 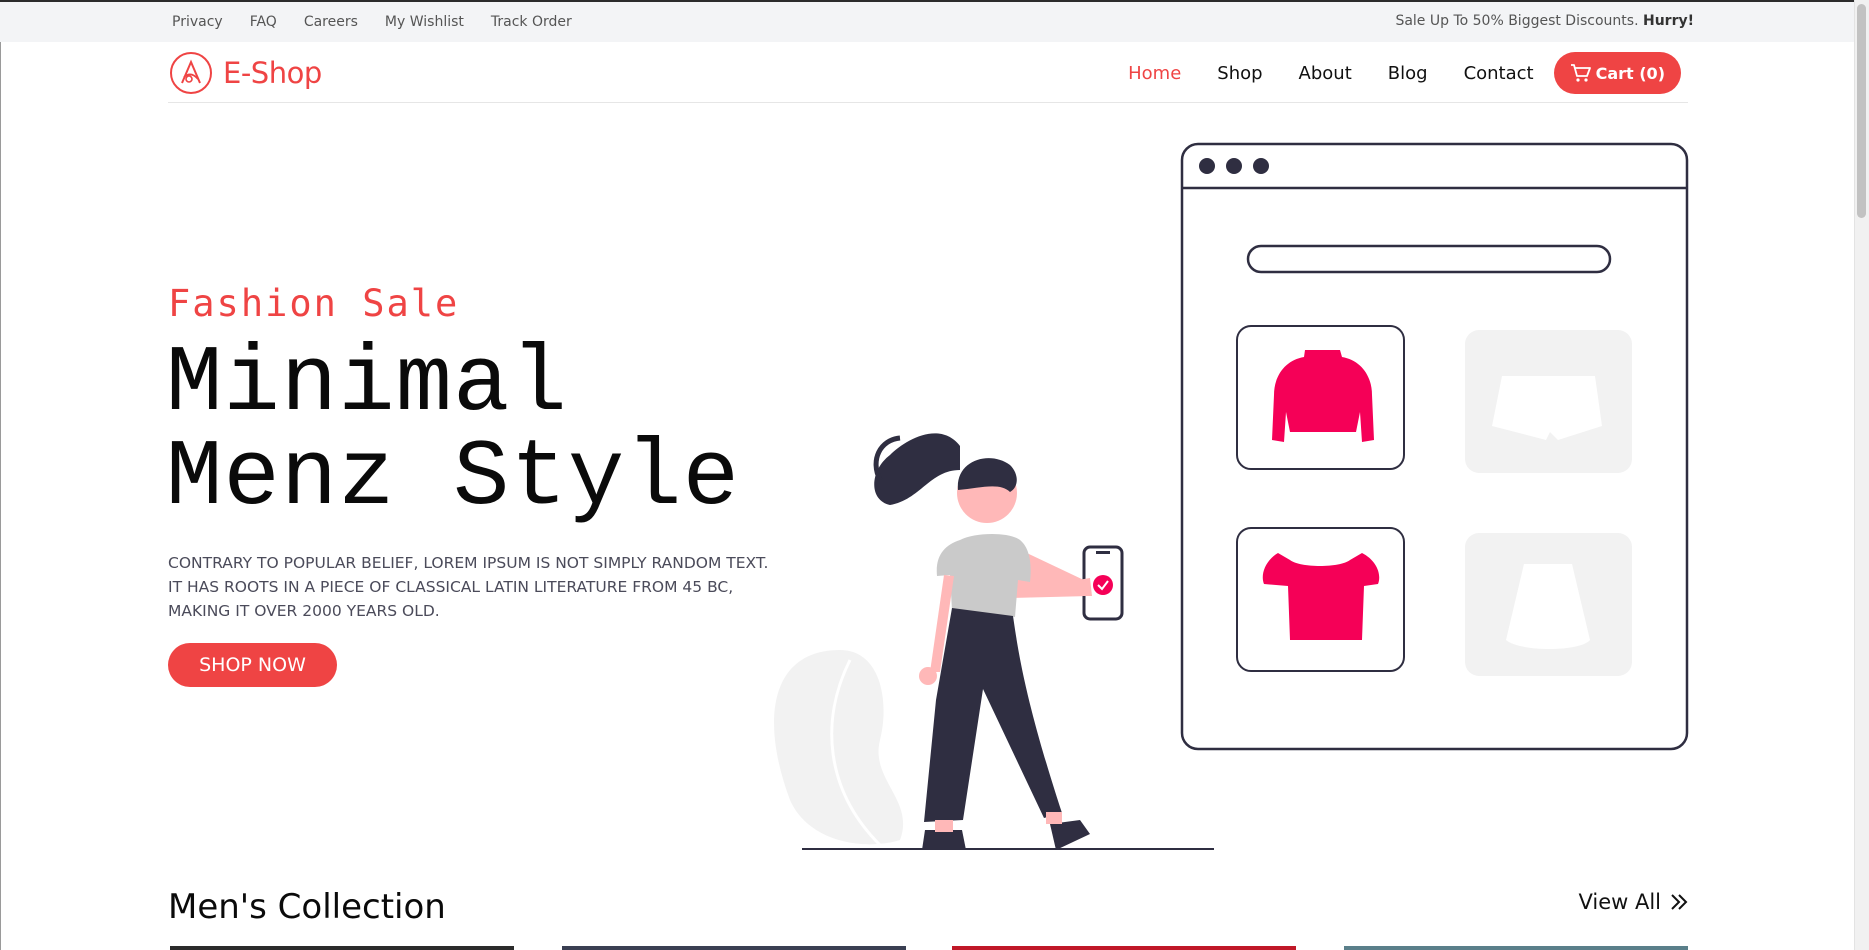 I want to click on cart-button: Cart (0), so click(x=1617, y=73).